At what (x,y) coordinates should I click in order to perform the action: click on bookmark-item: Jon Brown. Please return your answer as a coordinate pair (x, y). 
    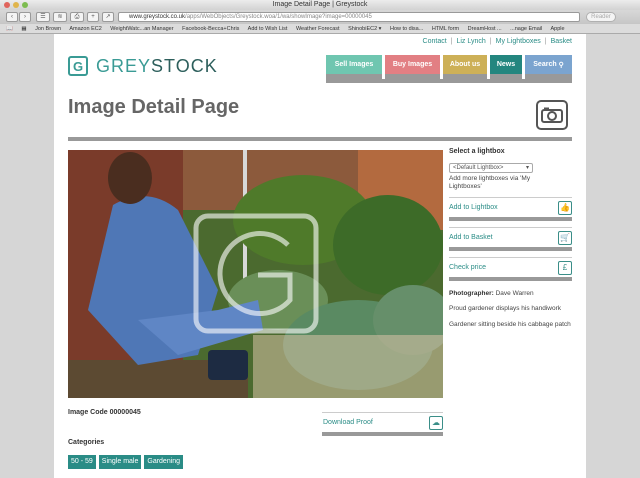
    Looking at the image, I should click on (48, 29).